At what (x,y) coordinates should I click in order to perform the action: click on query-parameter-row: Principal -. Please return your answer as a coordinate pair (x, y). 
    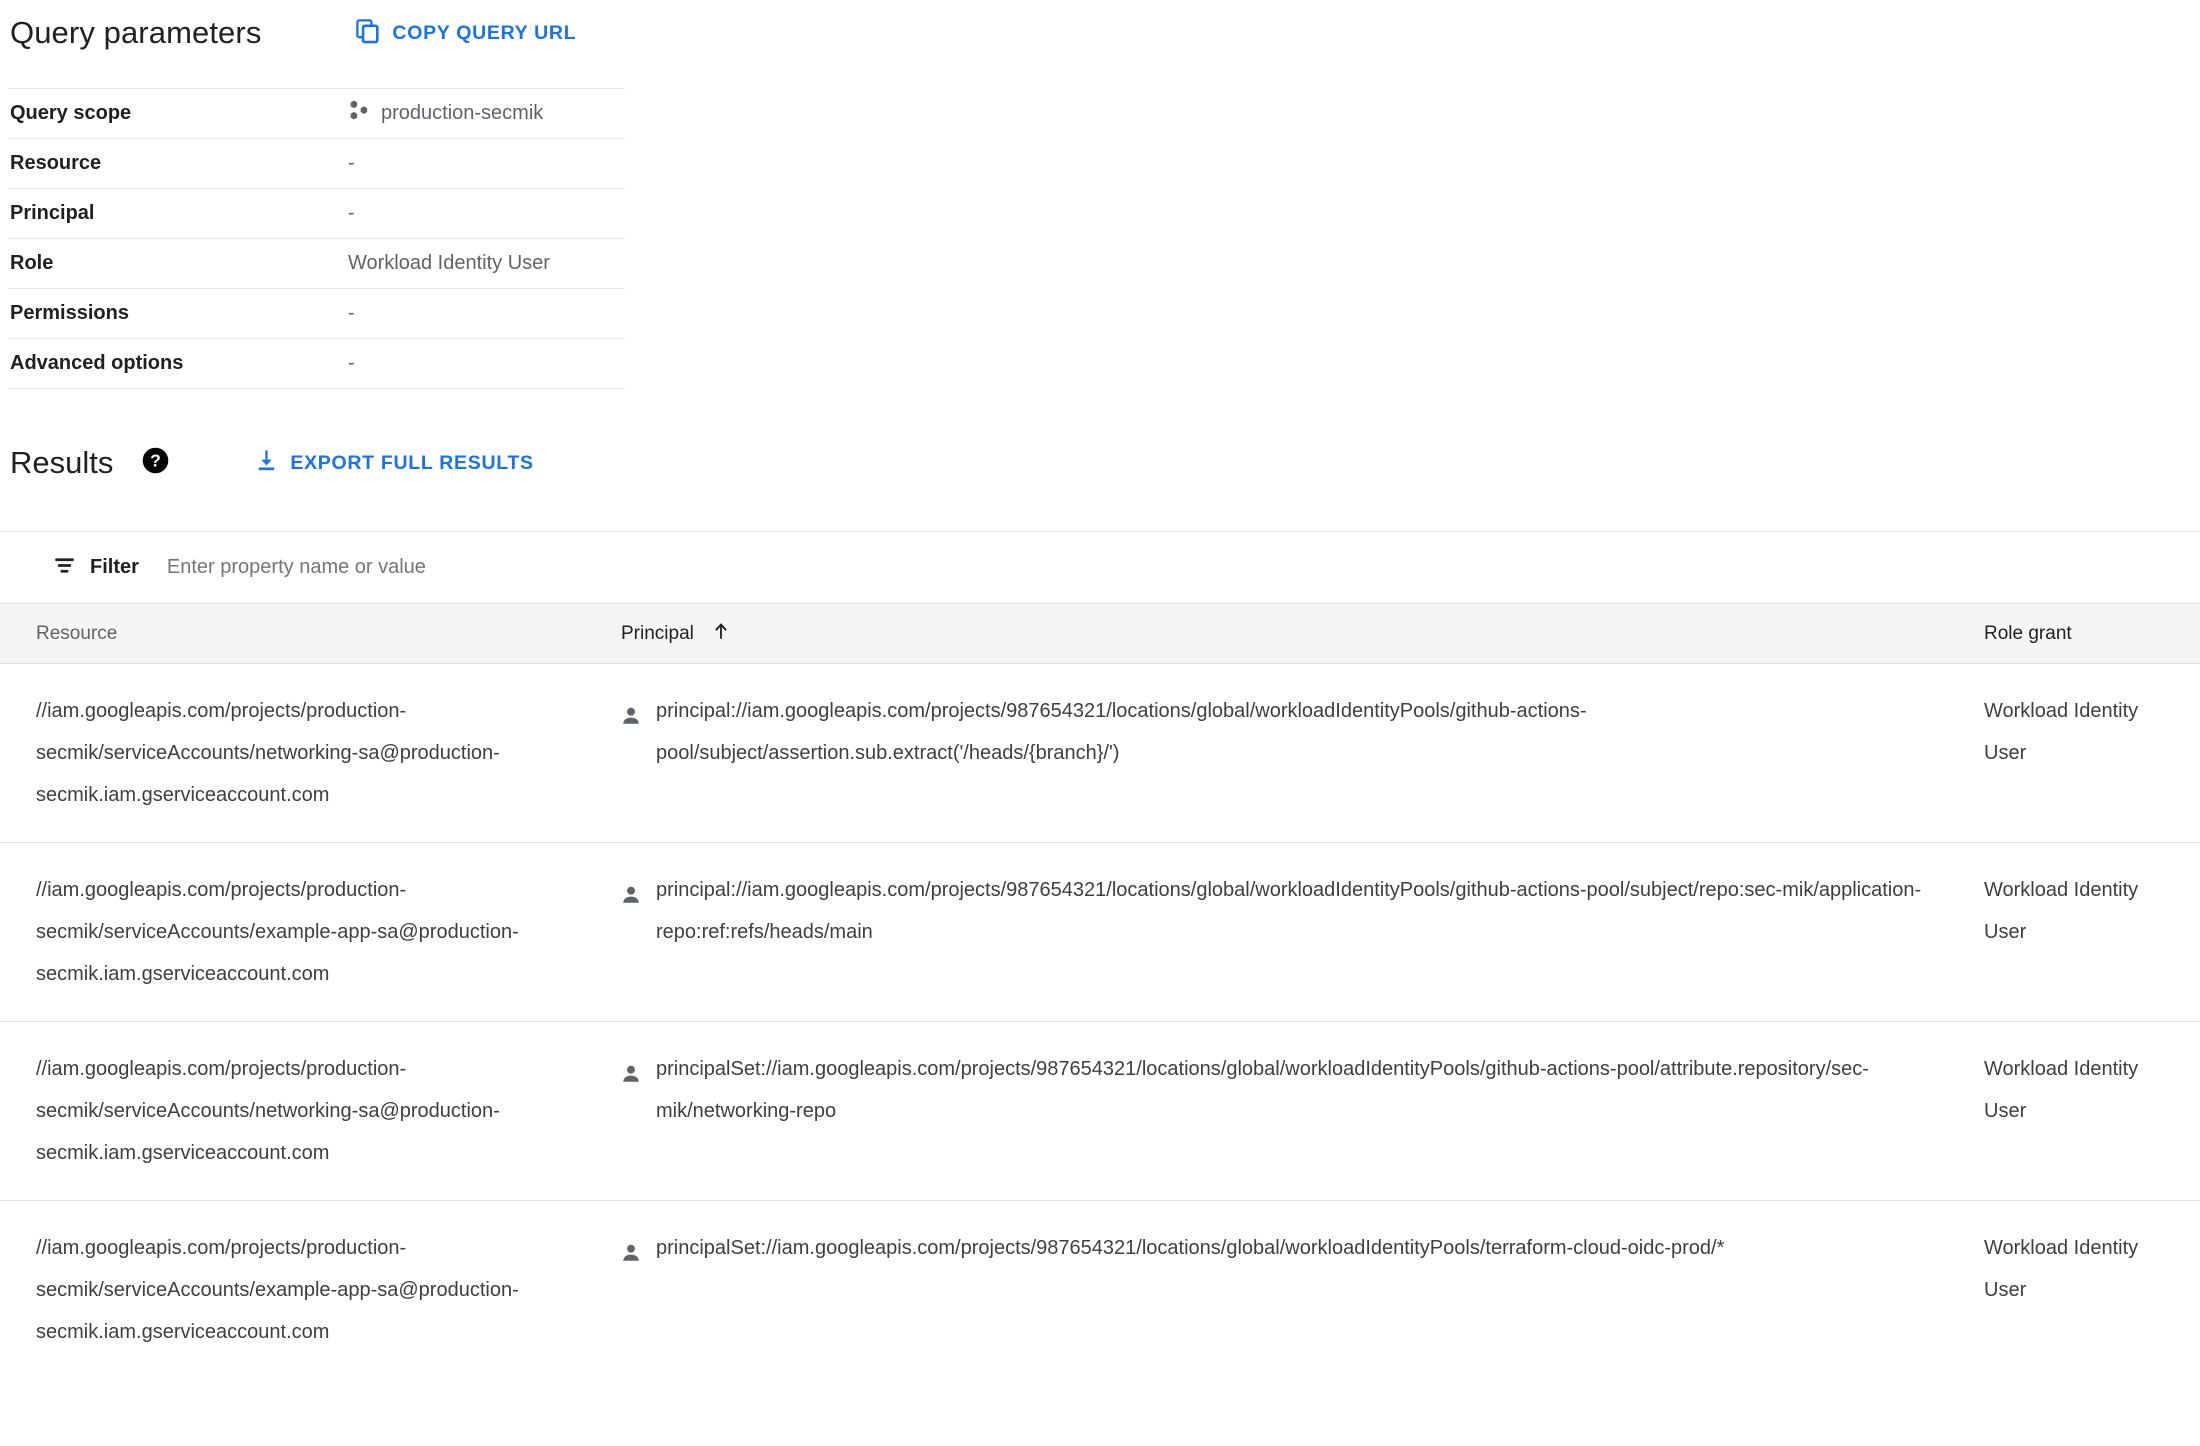
    Looking at the image, I should click on (316, 213).